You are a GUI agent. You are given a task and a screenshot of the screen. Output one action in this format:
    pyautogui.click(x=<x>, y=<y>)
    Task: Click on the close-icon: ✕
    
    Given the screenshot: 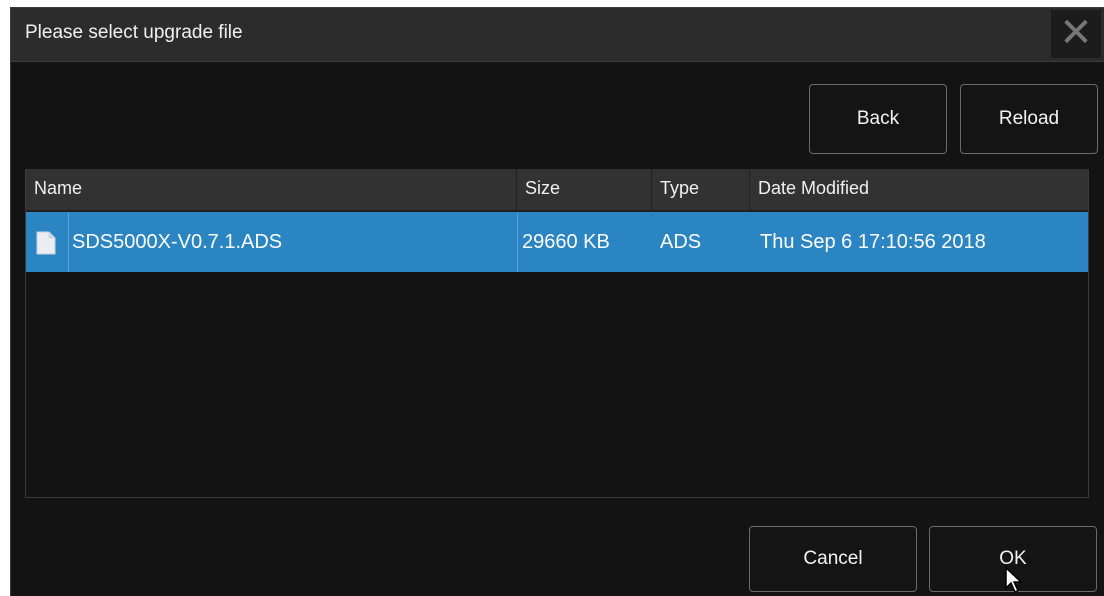 What is the action you would take?
    pyautogui.click(x=1076, y=33)
    